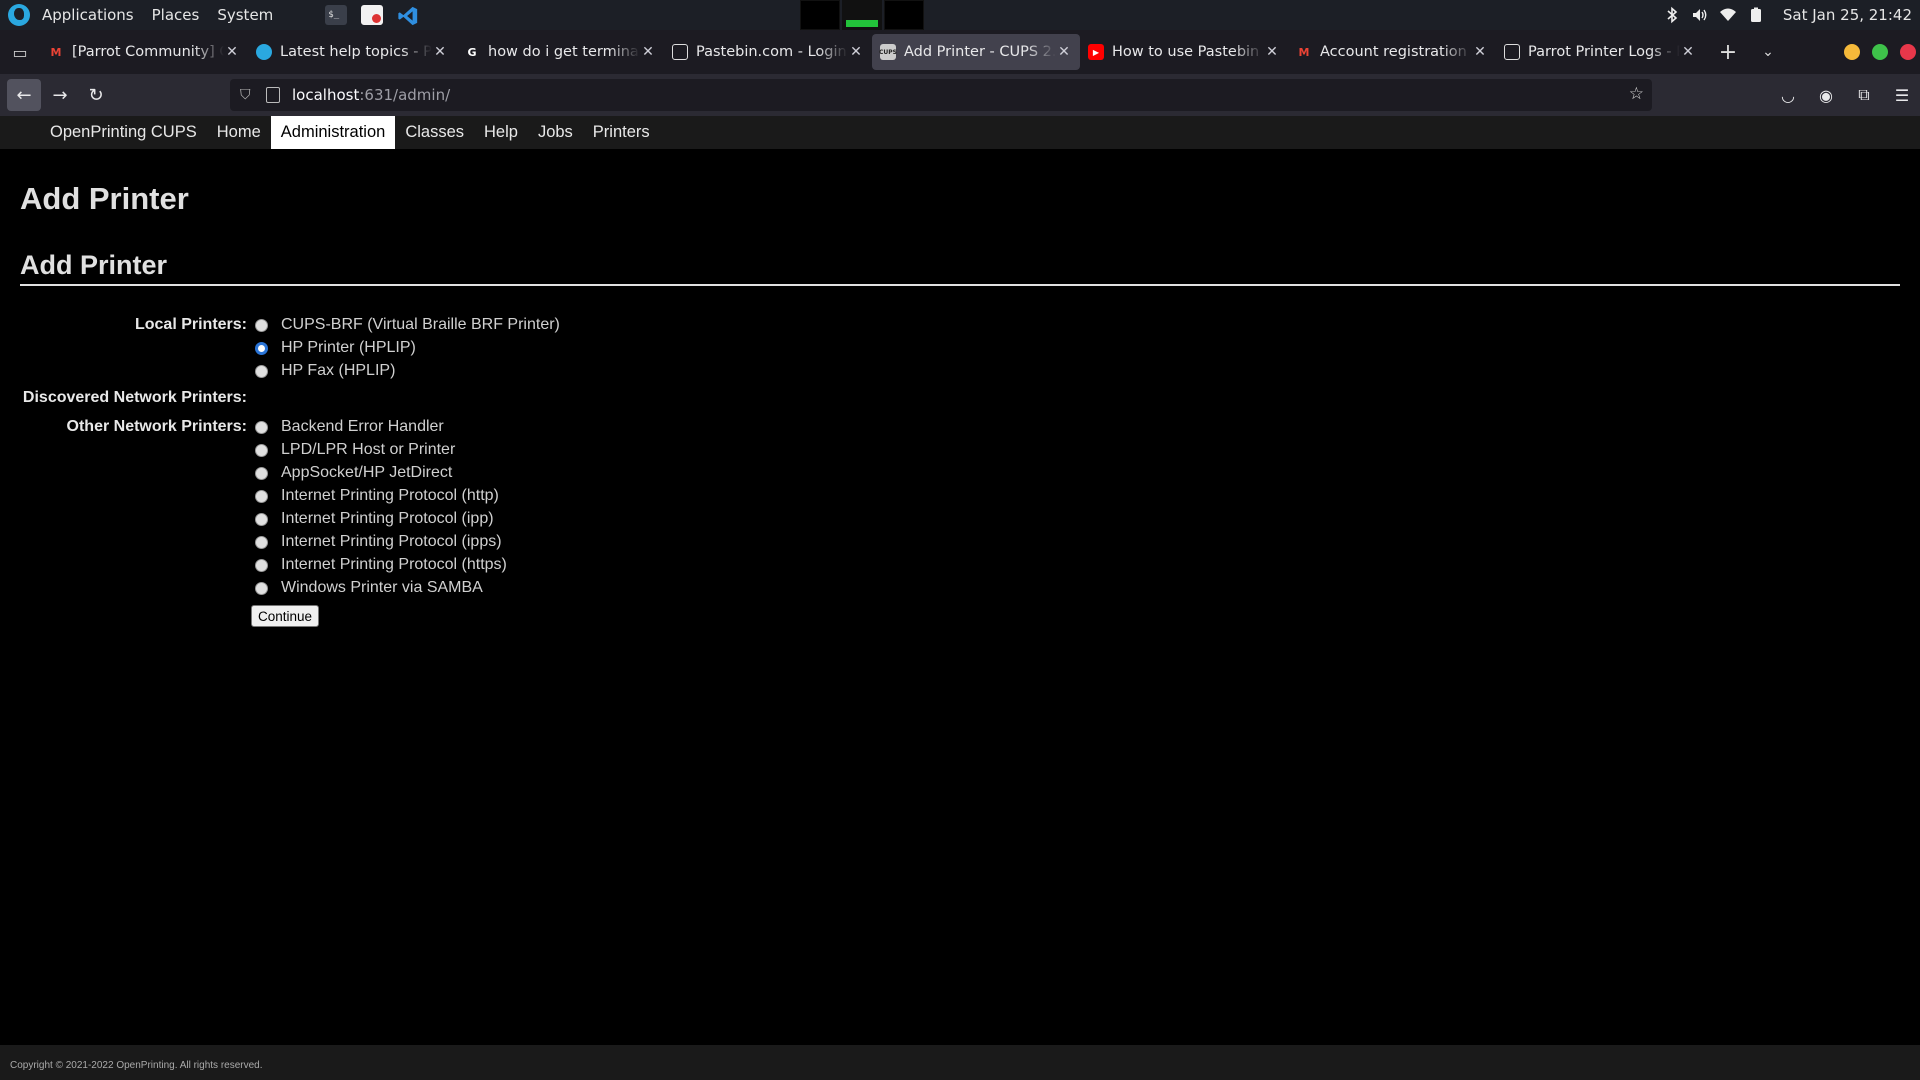 This screenshot has height=1080, width=1920. I want to click on nav-jobs: Jobs, so click(555, 132).